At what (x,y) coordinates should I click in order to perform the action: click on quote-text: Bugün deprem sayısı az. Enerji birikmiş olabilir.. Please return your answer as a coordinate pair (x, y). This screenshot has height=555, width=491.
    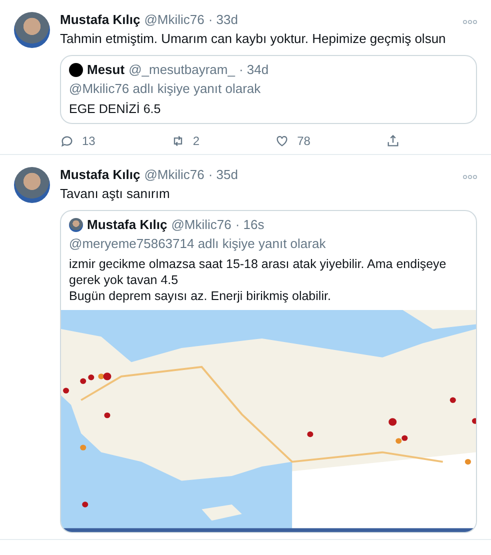
    Looking at the image, I should click on (200, 296).